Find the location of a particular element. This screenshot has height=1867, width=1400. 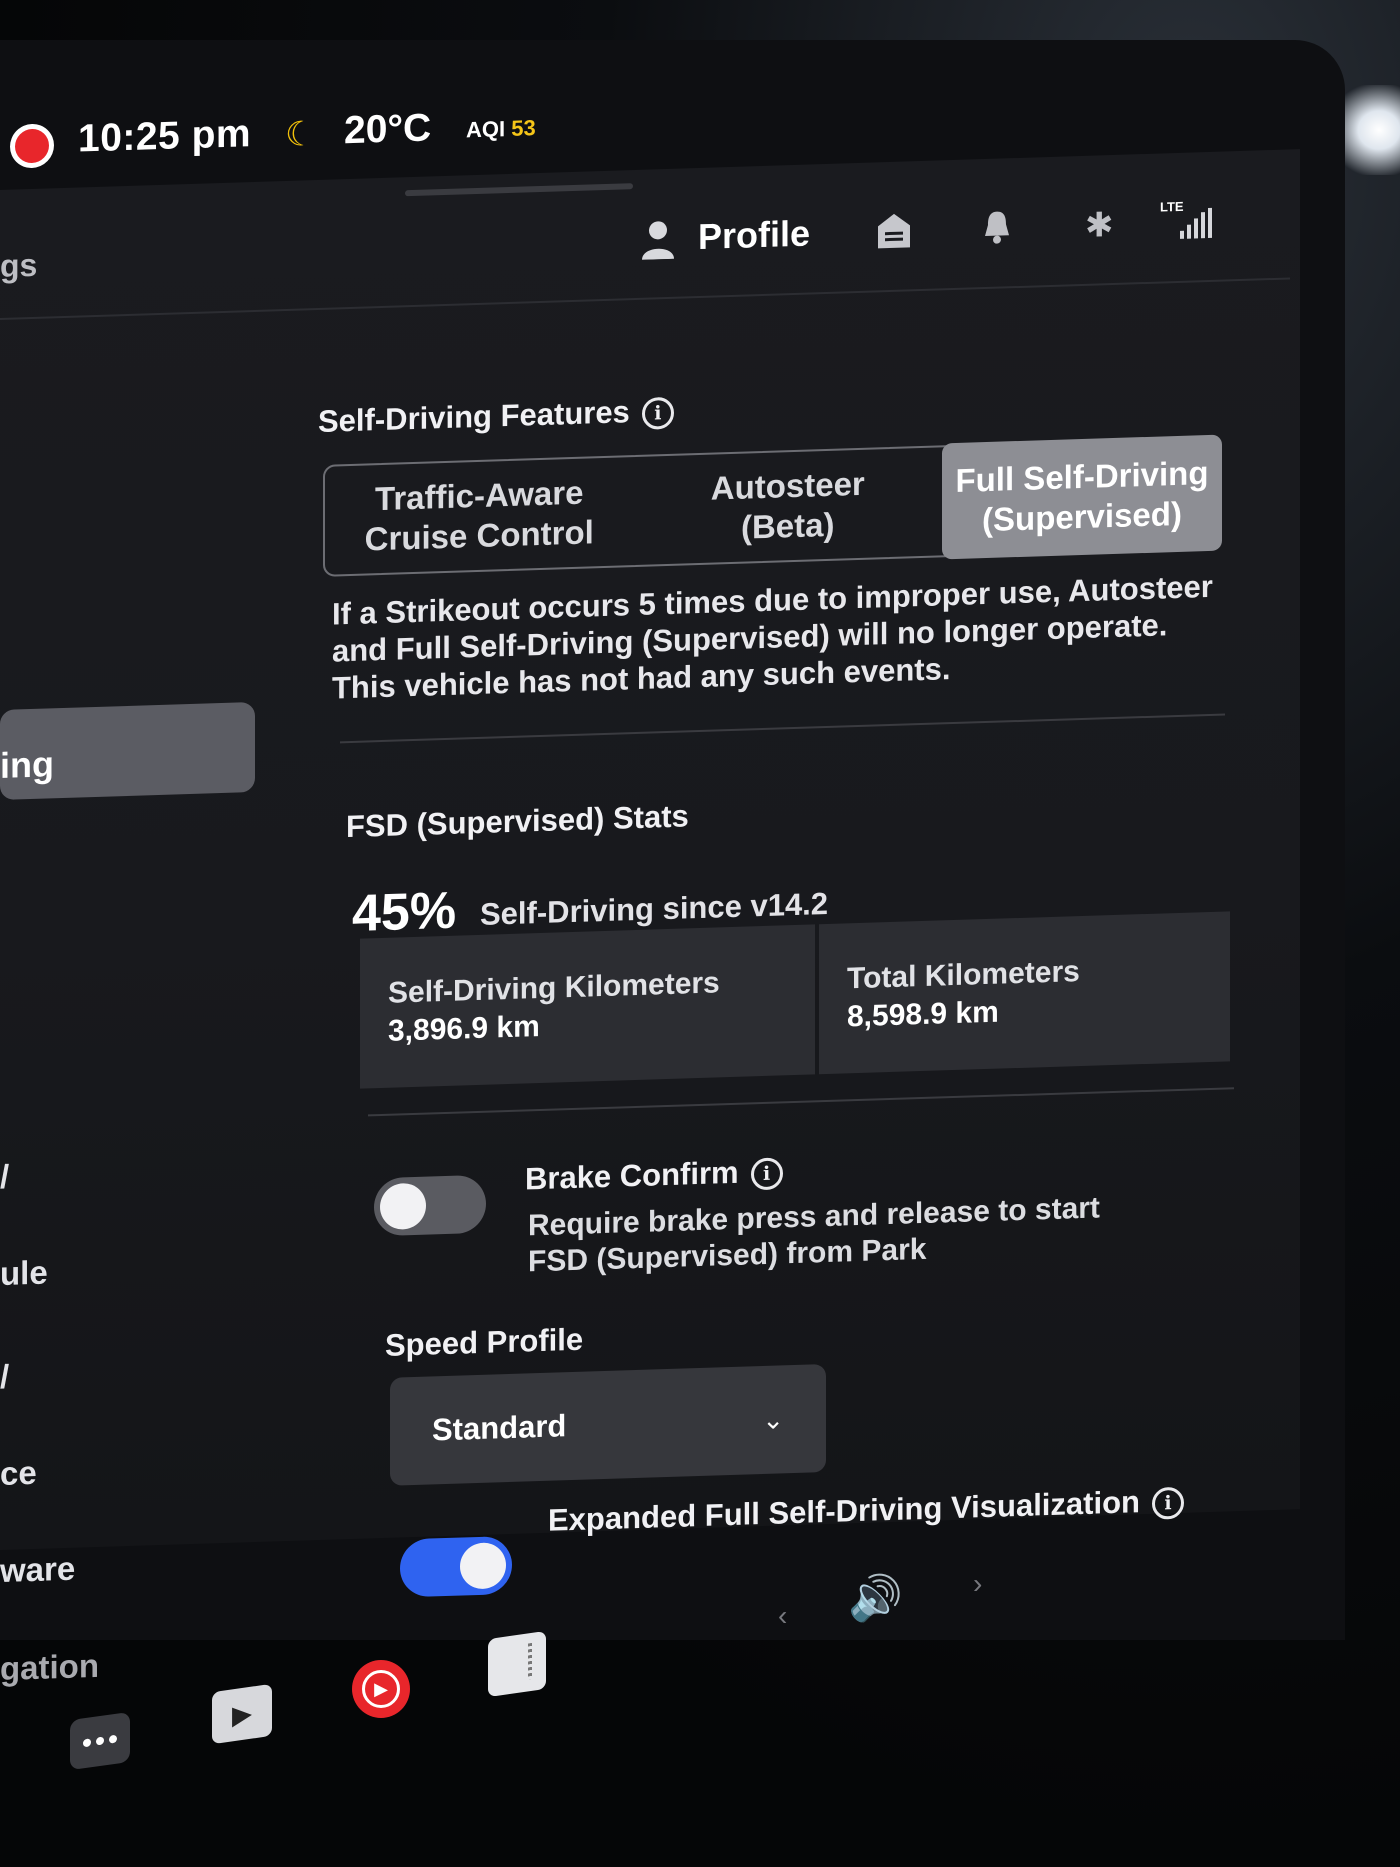

chevron-right-icon: › is located at coordinates (977, 1584).